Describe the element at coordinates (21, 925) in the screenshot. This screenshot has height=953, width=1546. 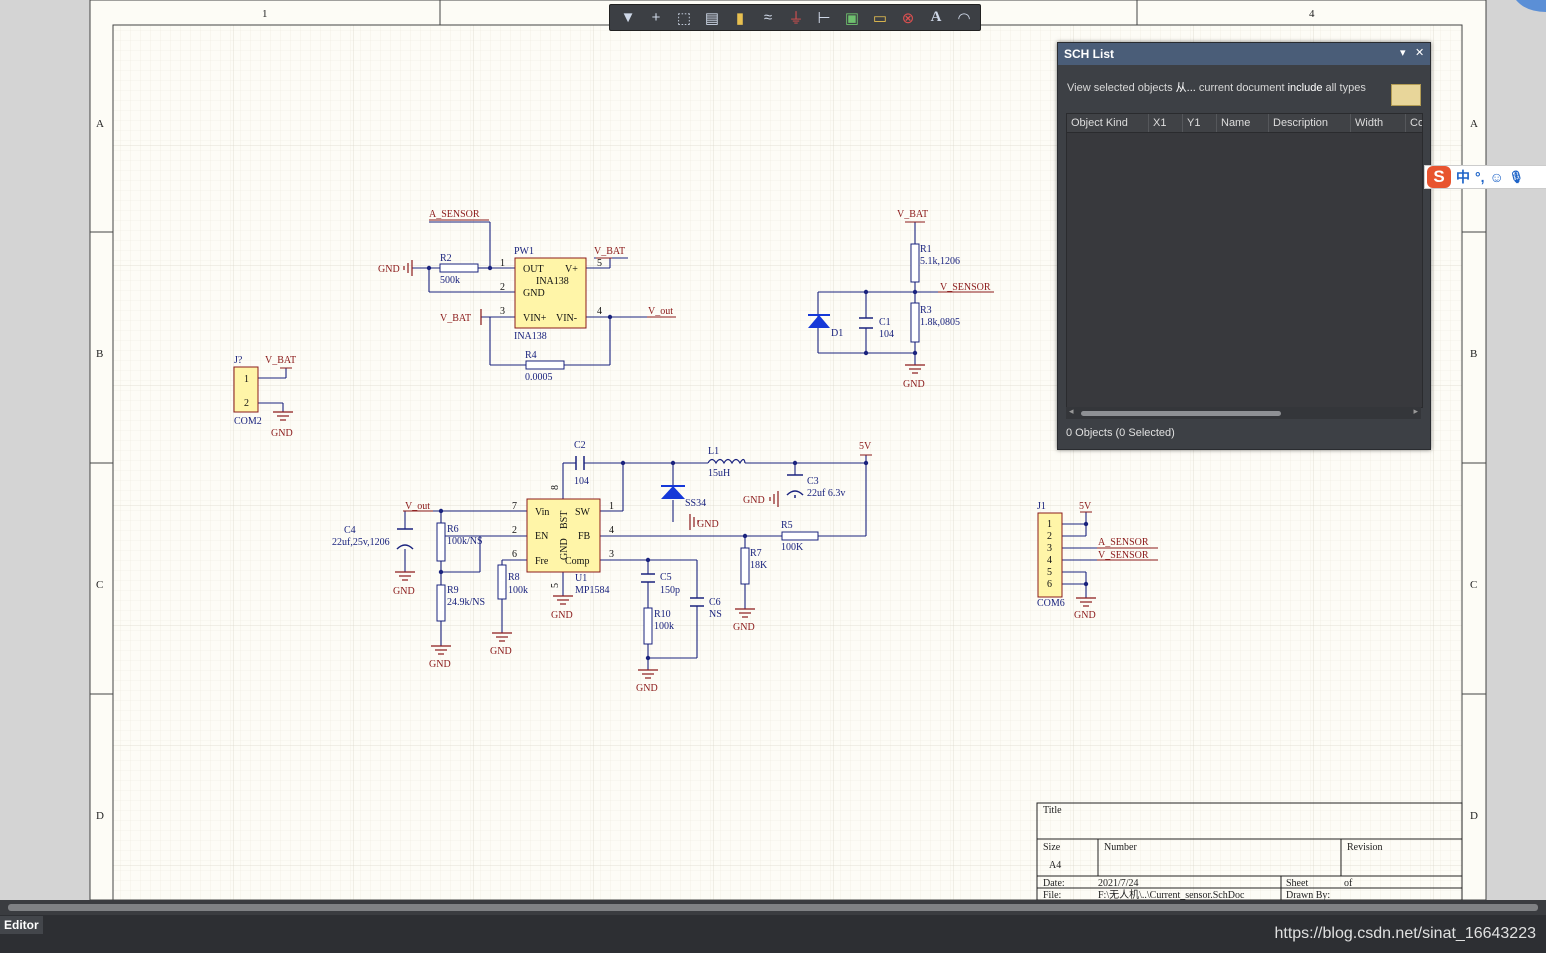
I see `tab-editor: Editor` at that location.